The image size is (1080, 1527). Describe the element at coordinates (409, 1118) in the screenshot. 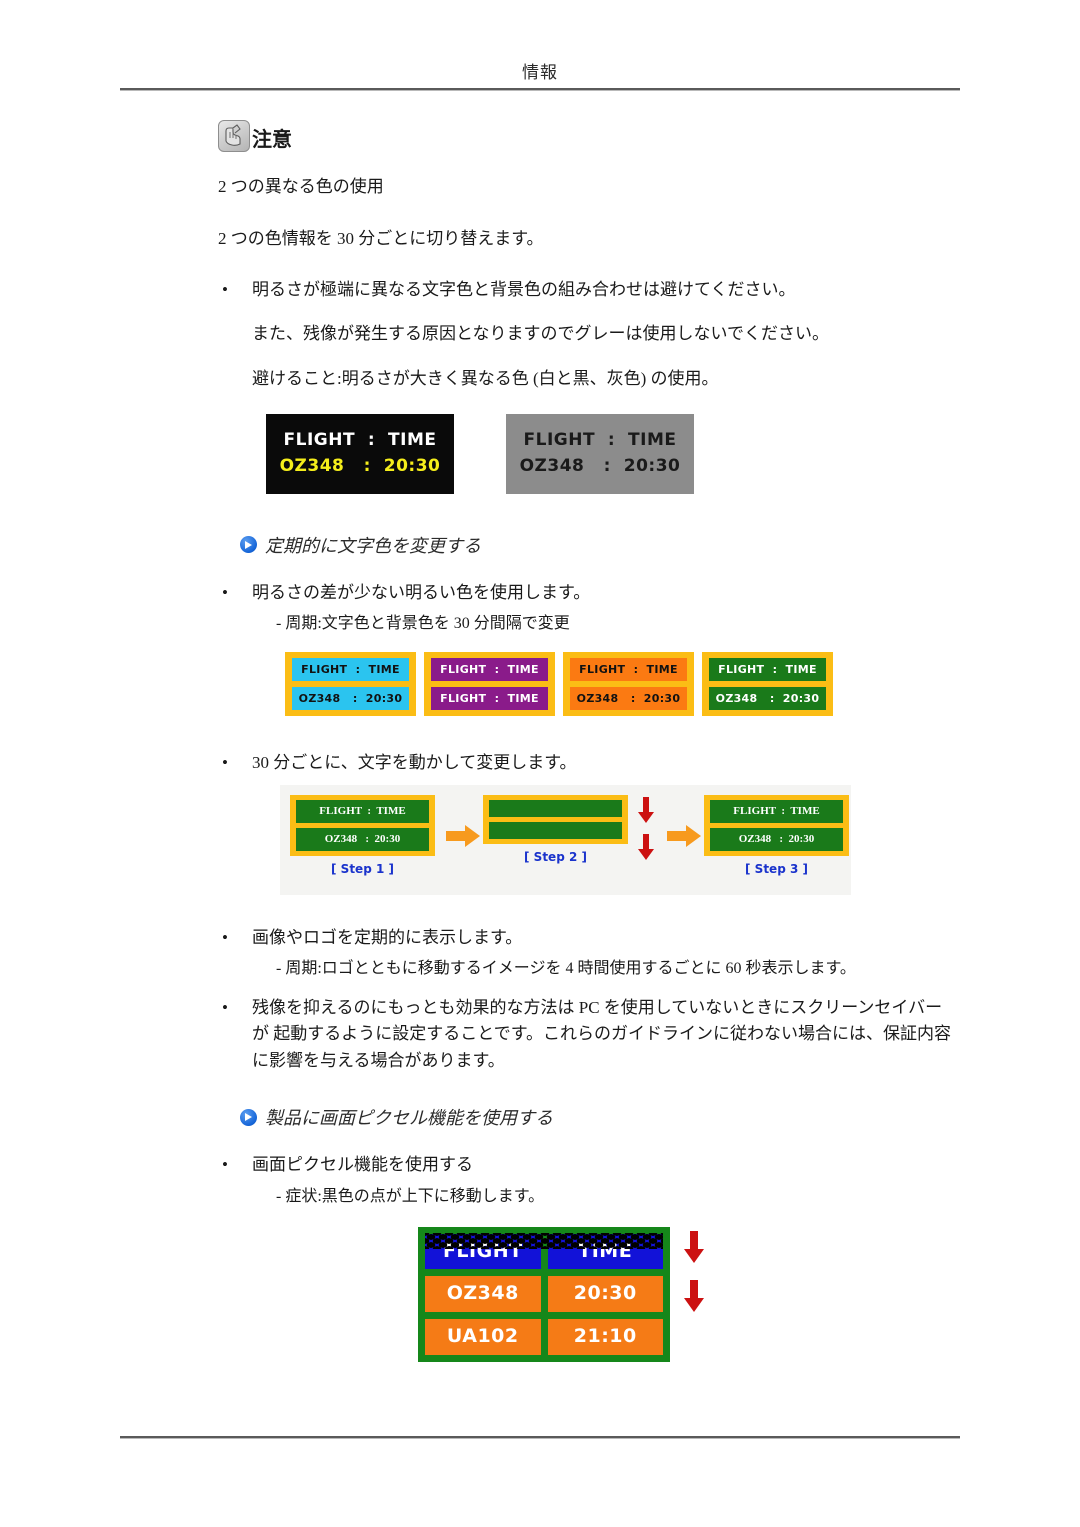

I see `section-heading-2-label: 製品に画面ピクセル機能を使用する` at that location.